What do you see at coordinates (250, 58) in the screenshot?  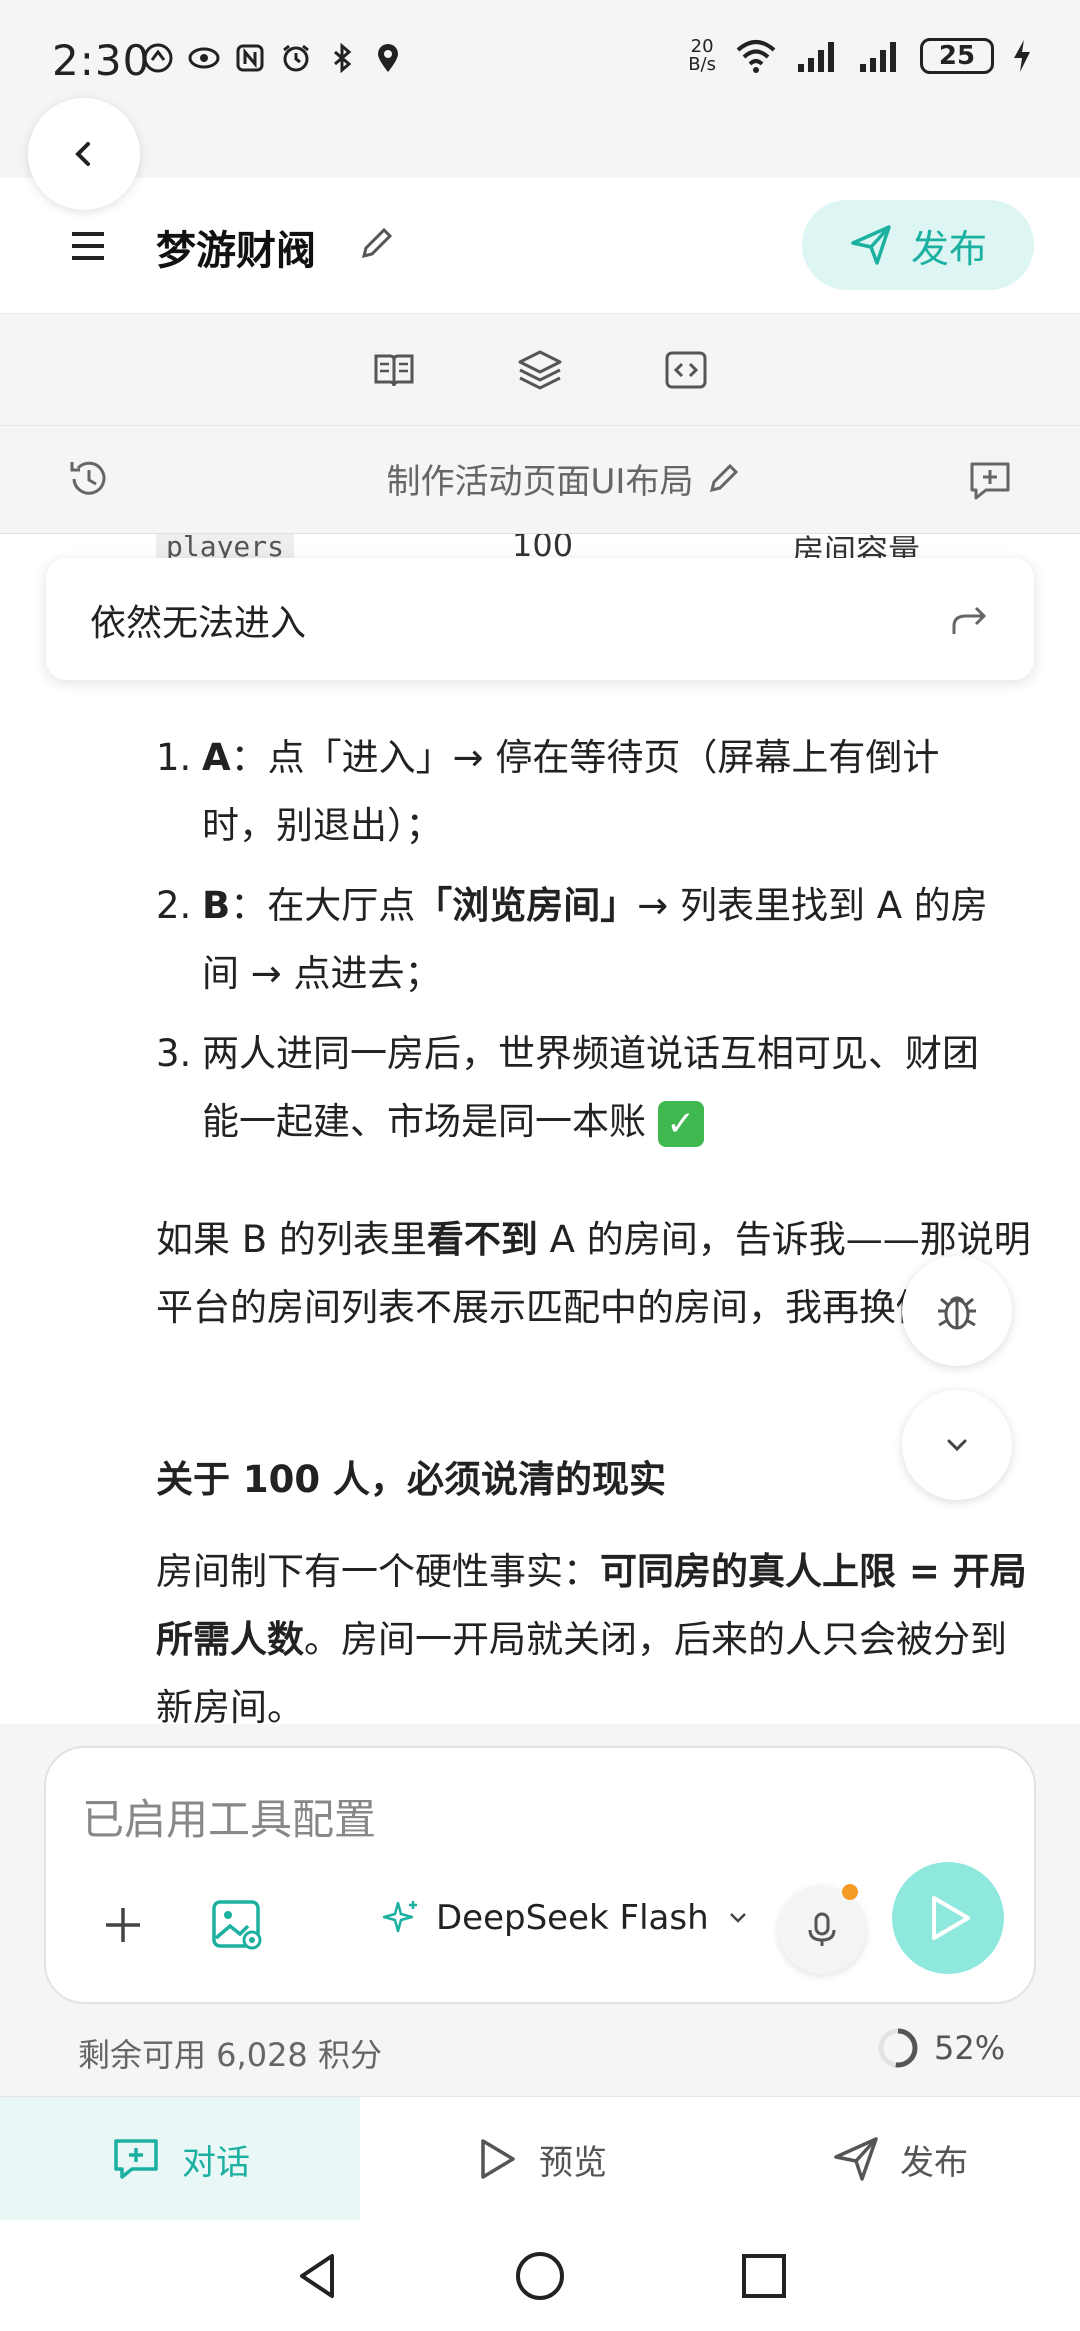 I see `nfc-icon` at bounding box center [250, 58].